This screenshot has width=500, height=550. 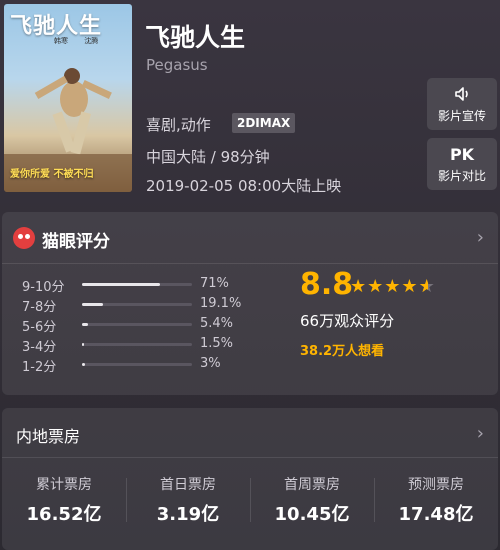 What do you see at coordinates (312, 485) in the screenshot?
I see `box-stat-label: 首周票房` at bounding box center [312, 485].